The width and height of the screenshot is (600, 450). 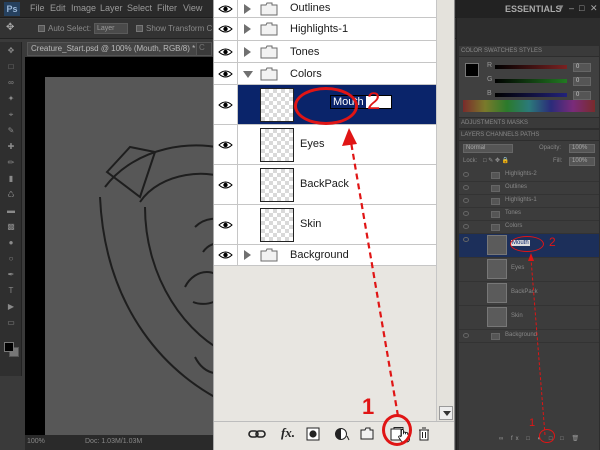 What do you see at coordinates (11, 195) in the screenshot?
I see `history-brush-icon: ♺` at bounding box center [11, 195].